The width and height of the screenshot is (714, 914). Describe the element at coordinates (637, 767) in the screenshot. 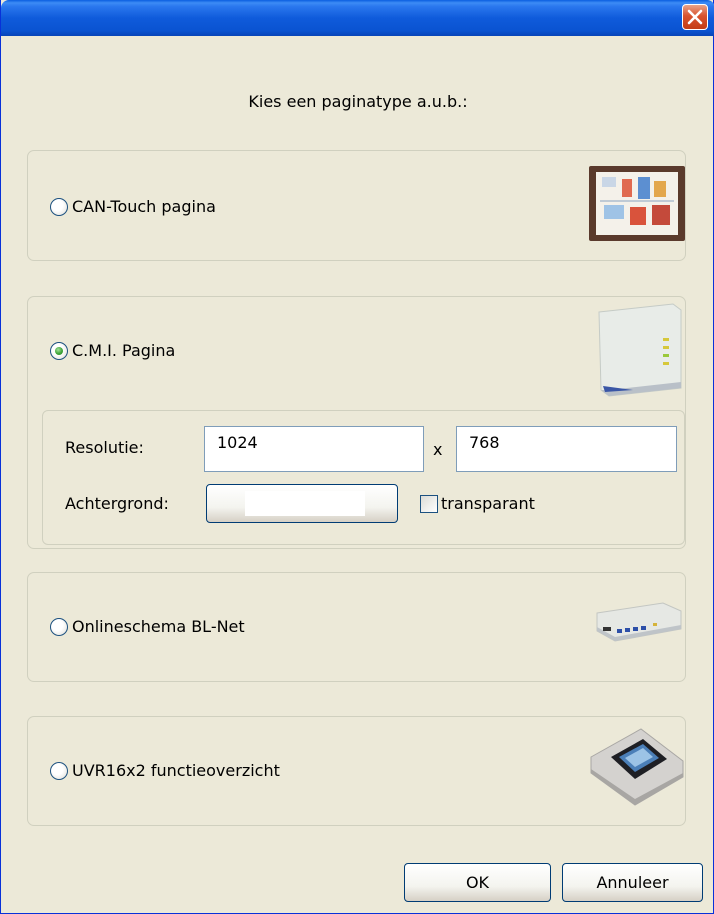

I see `uvr16x2-controller-icon` at that location.